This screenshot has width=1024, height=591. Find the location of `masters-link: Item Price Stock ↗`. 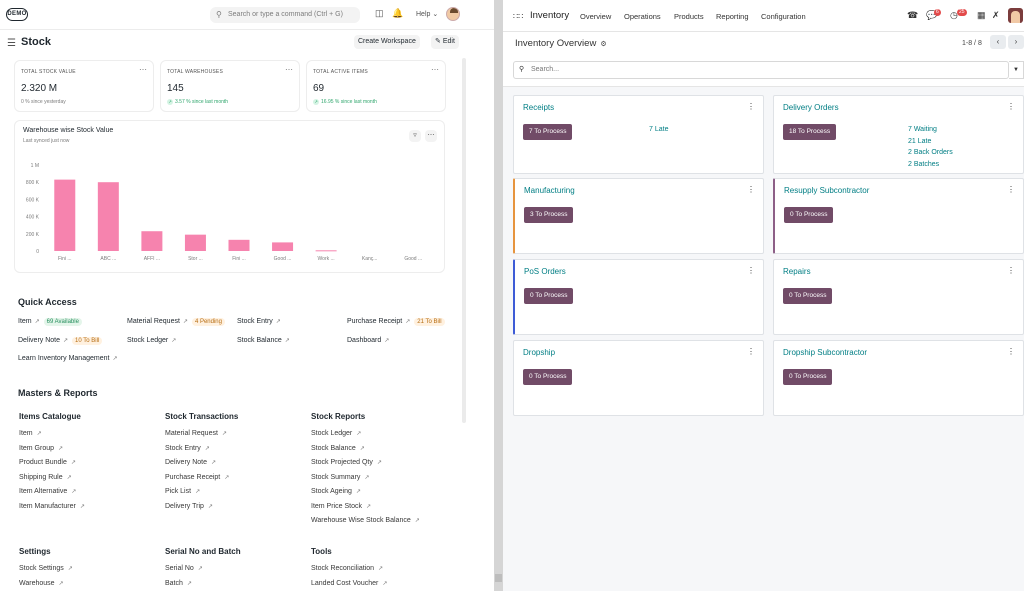

masters-link: Item Price Stock ↗ is located at coordinates (341, 506).